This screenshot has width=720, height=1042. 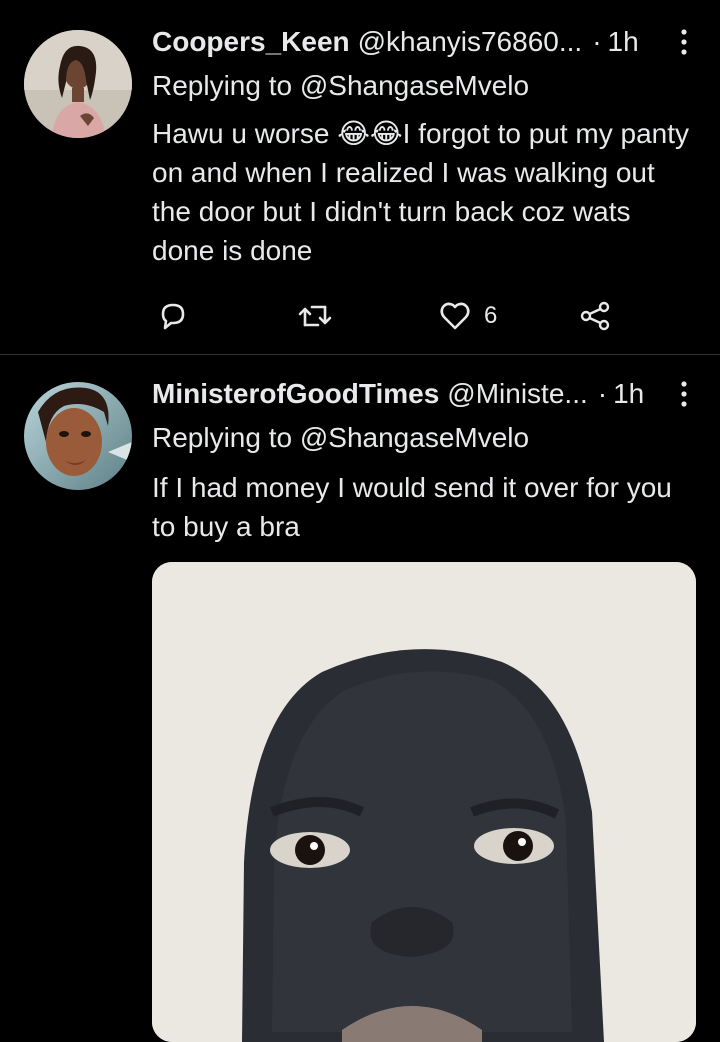 I want to click on woman-face-avatar-icon, so click(x=78, y=436).